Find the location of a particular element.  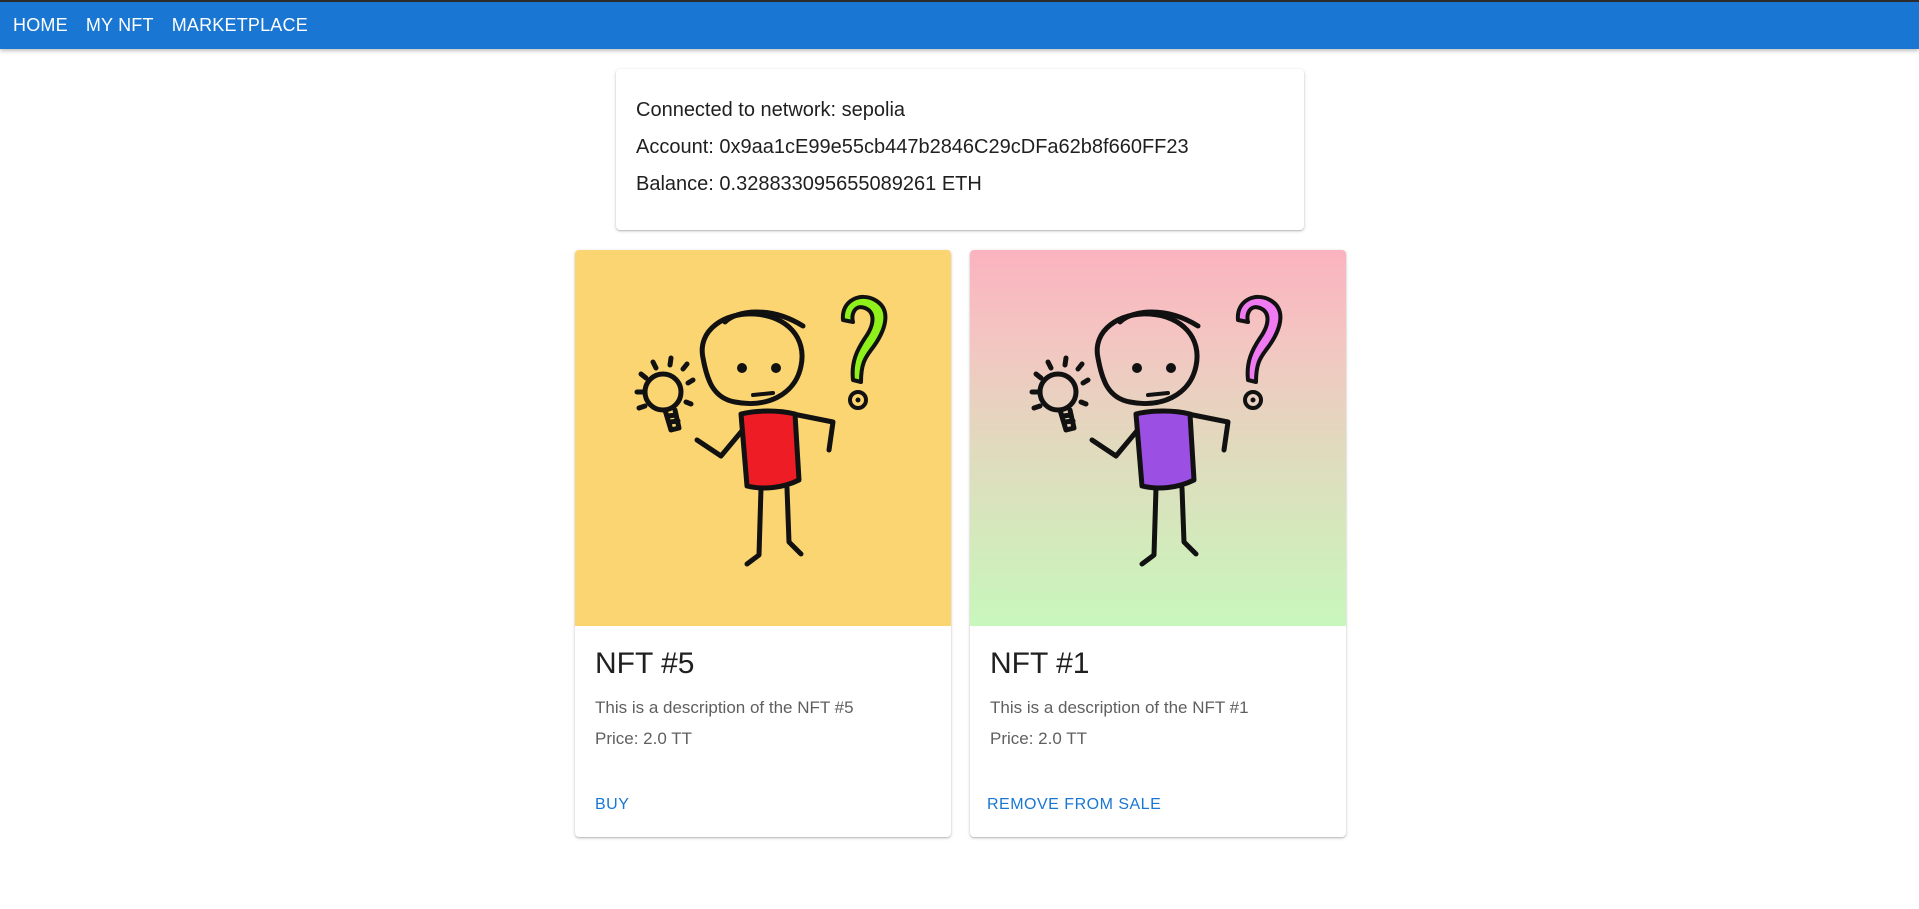

nav-my-nft-button: MY NFT is located at coordinates (120, 25).